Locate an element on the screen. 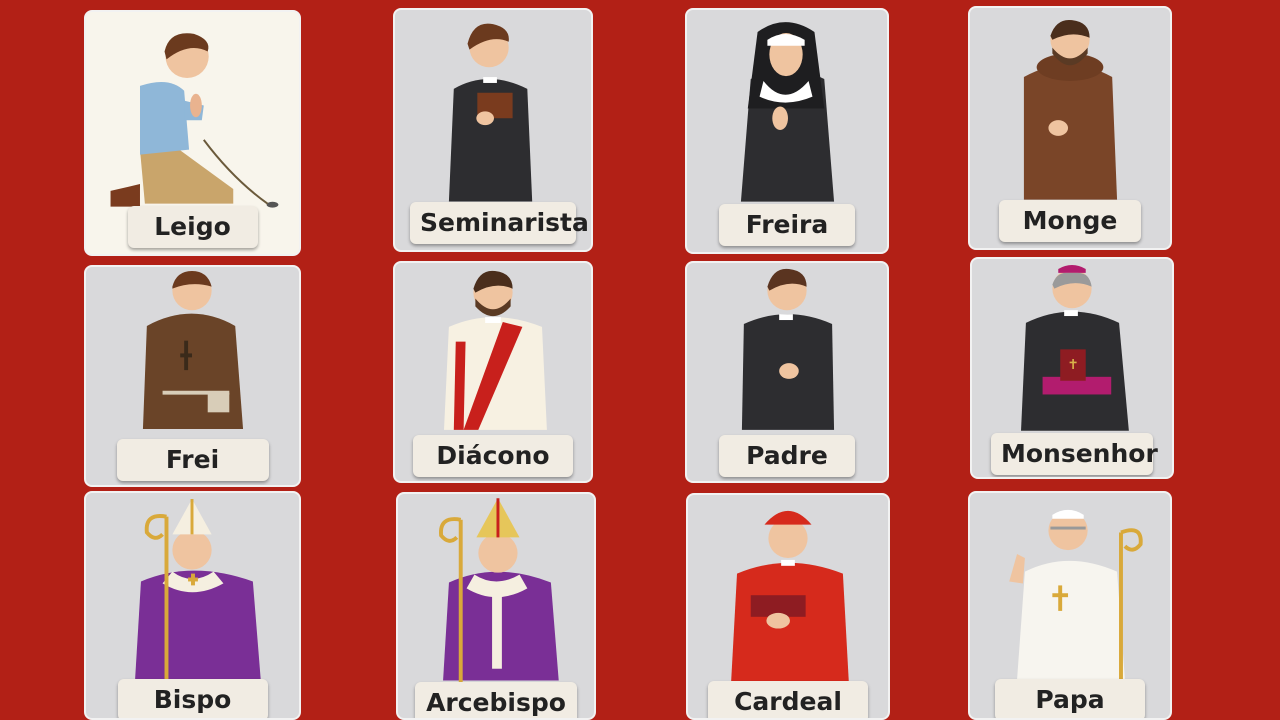  card-label: Monsenhor is located at coordinates (1074, 454).